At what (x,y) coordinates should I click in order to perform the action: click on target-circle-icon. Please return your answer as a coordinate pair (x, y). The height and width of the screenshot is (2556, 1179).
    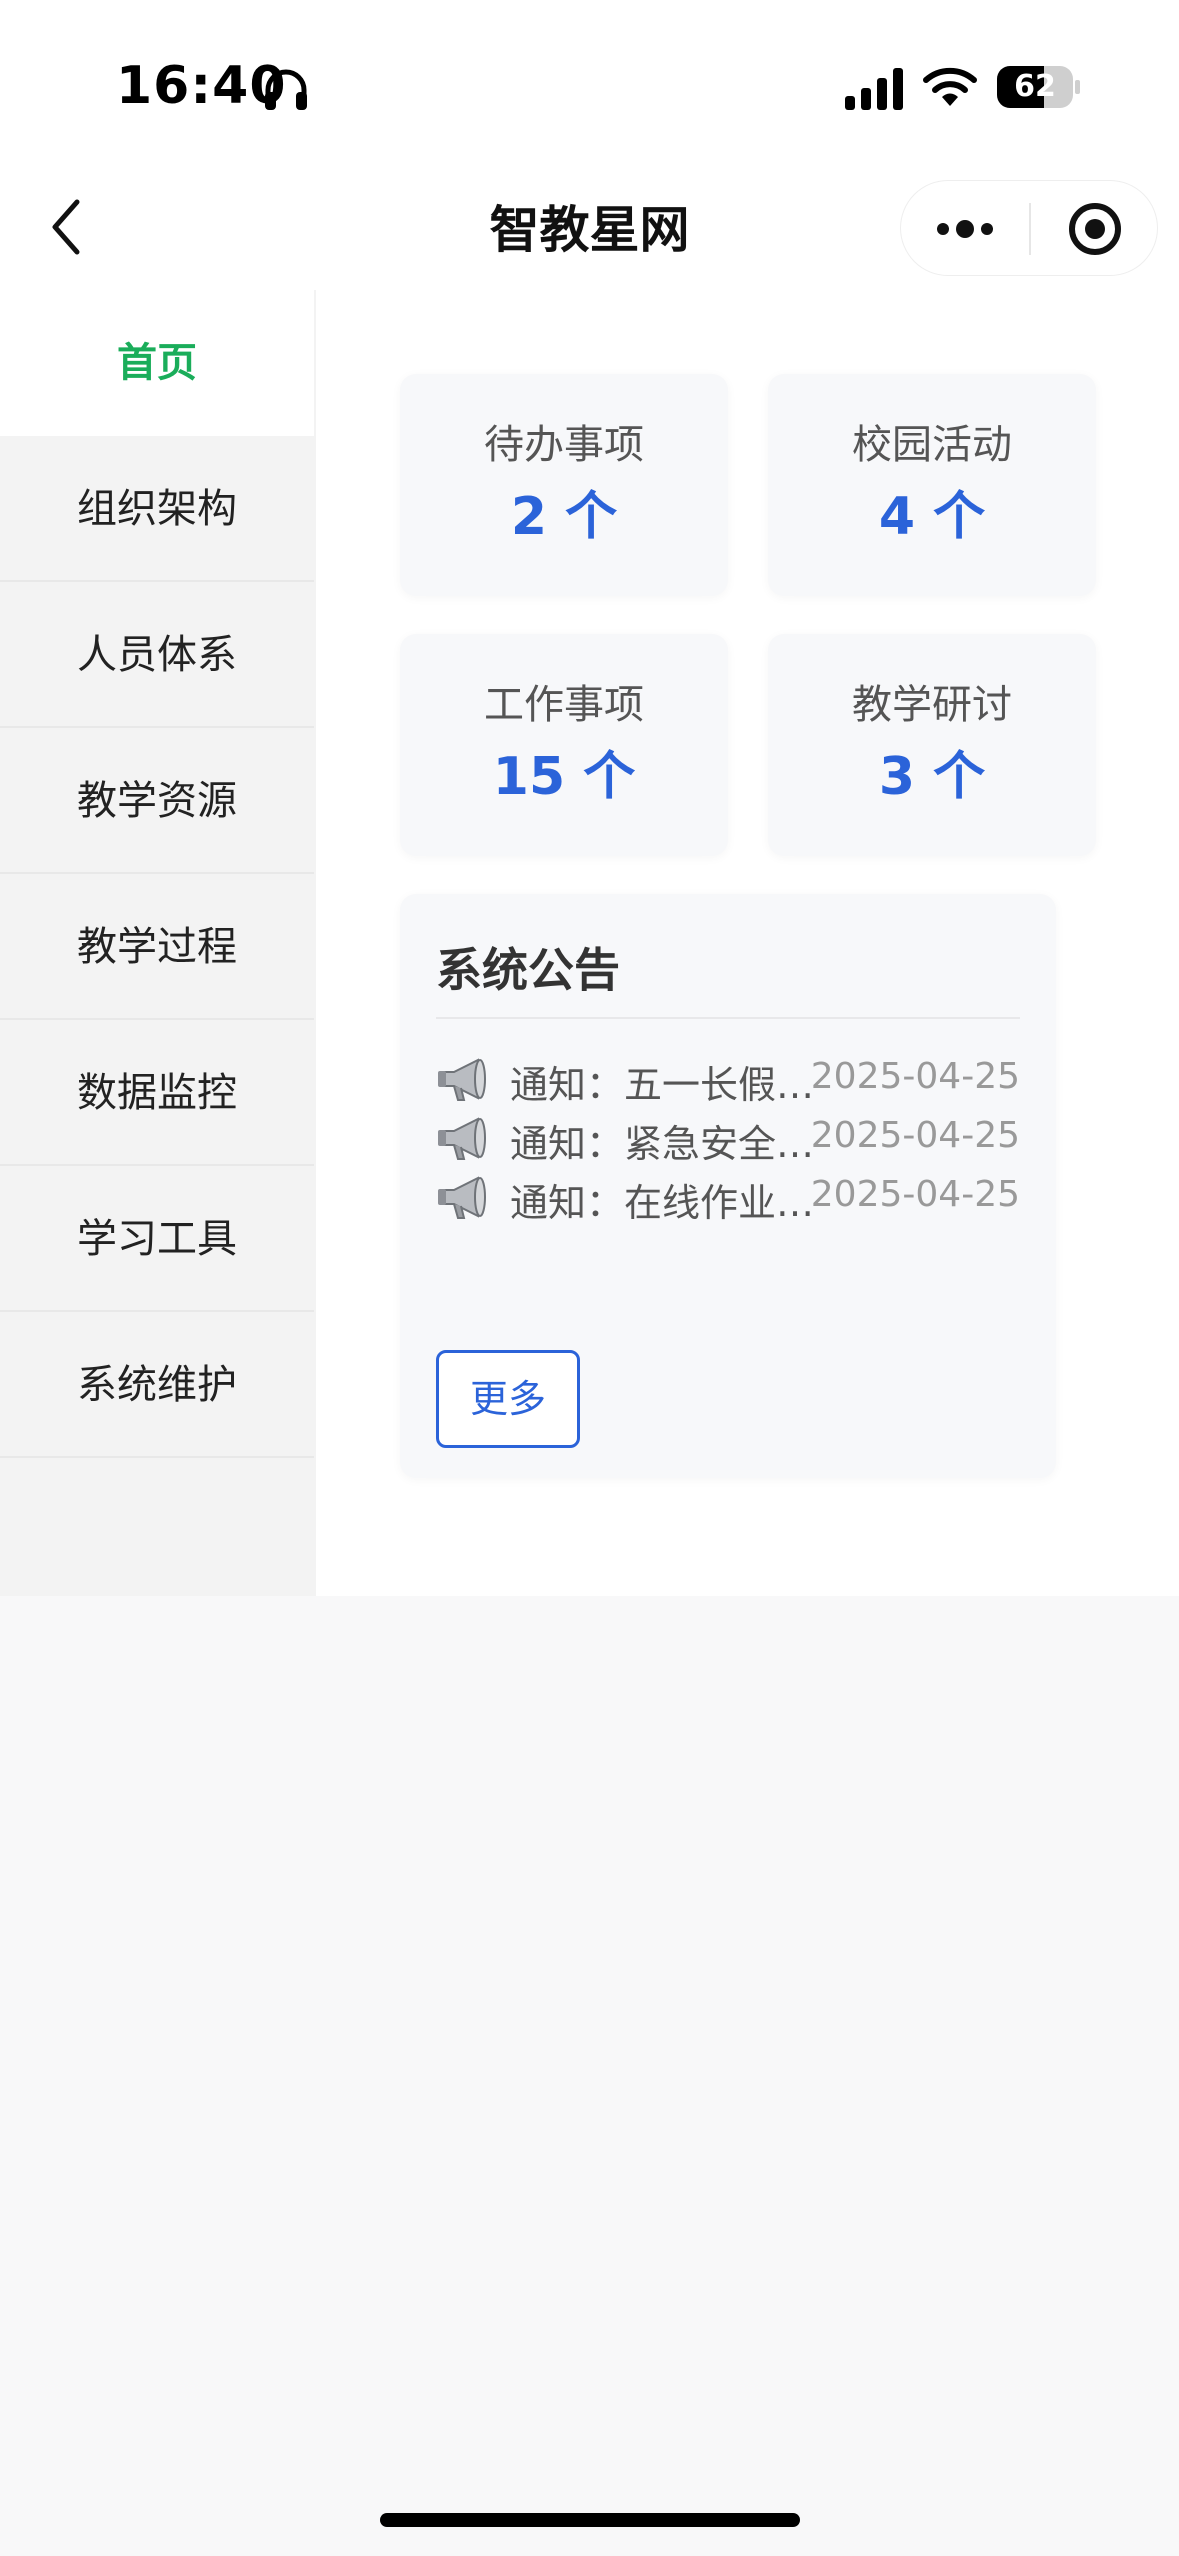
    Looking at the image, I should click on (1095, 229).